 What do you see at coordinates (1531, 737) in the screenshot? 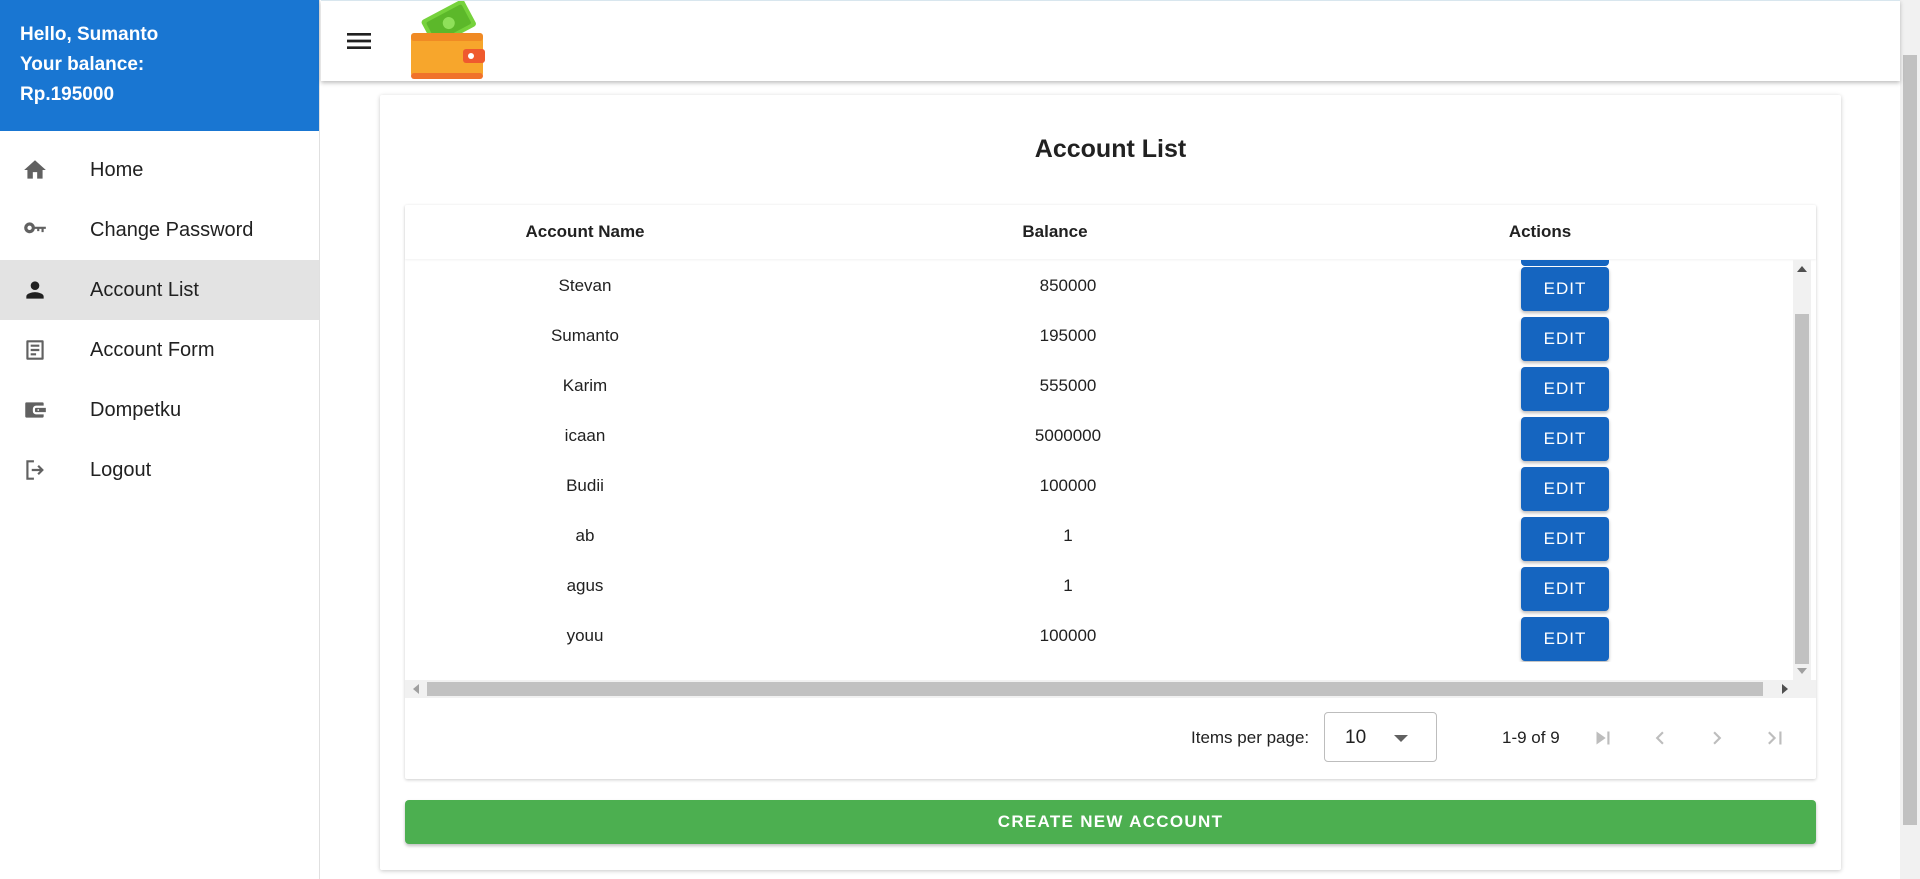
I see `page-range-label: 1-9 of 9` at bounding box center [1531, 737].